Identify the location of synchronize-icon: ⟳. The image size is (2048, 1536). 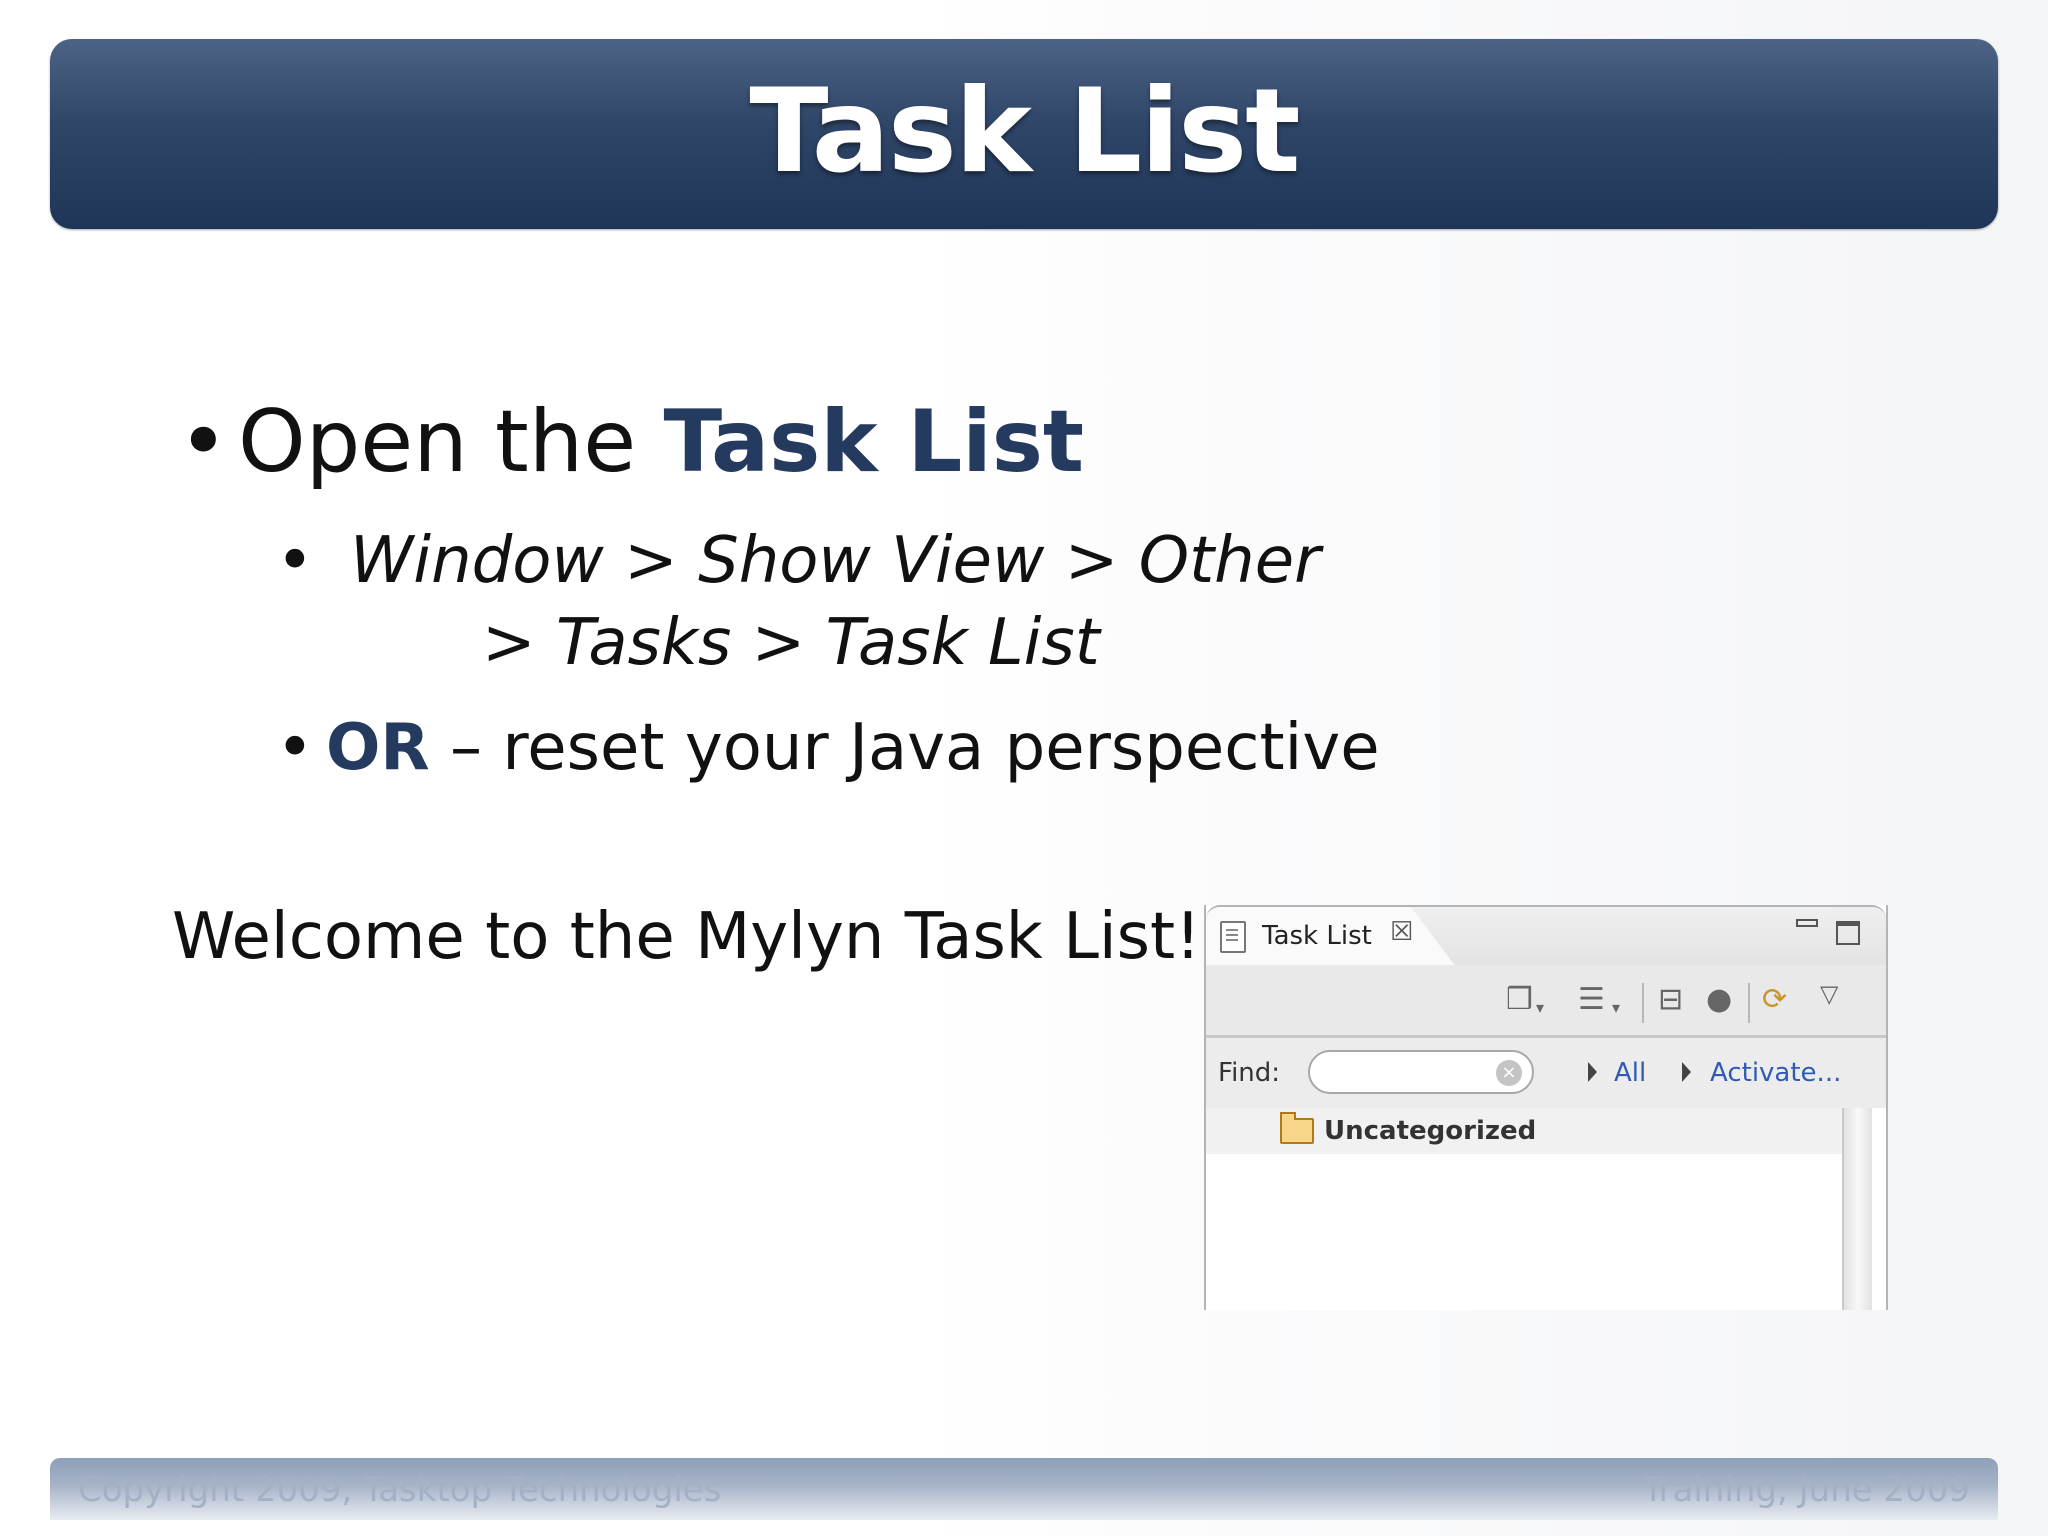
(1774, 1000).